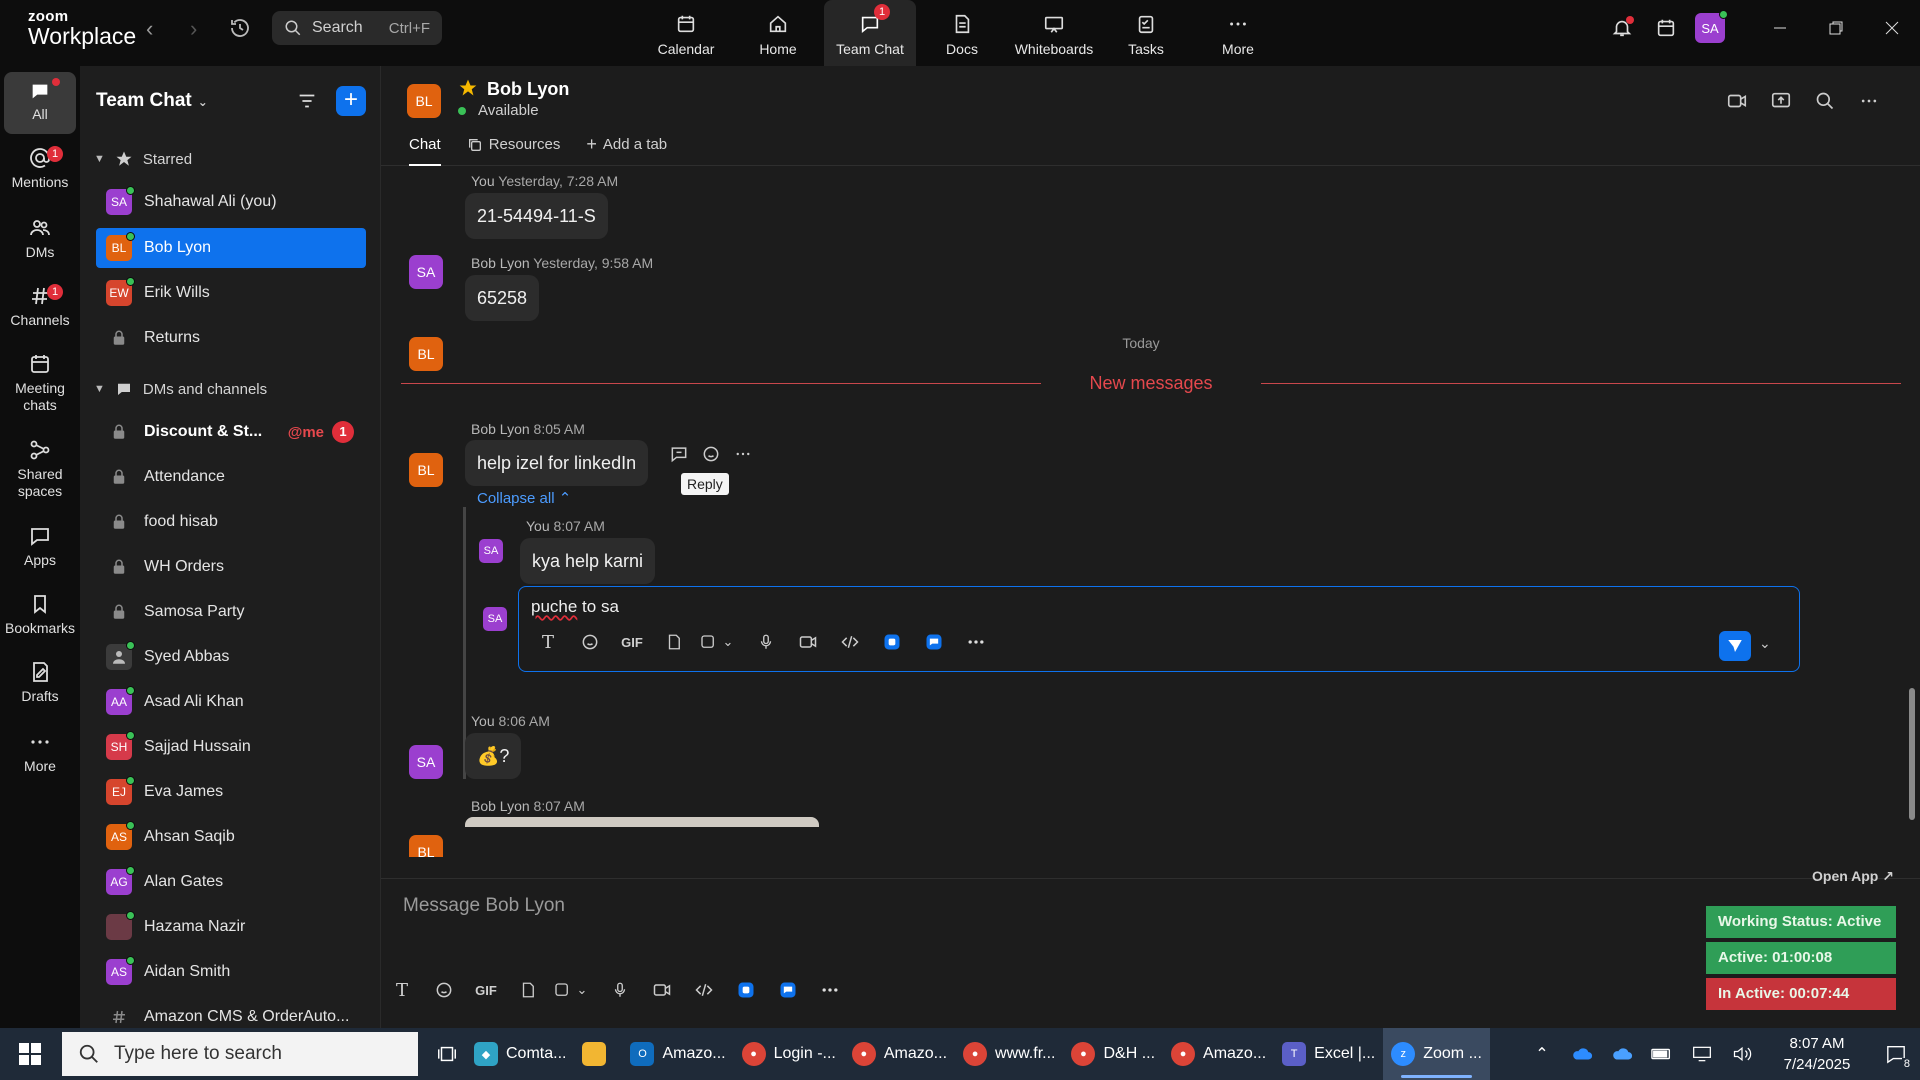  Describe the element at coordinates (588, 561) in the screenshot. I see `message-bubble: kya help karni` at that location.